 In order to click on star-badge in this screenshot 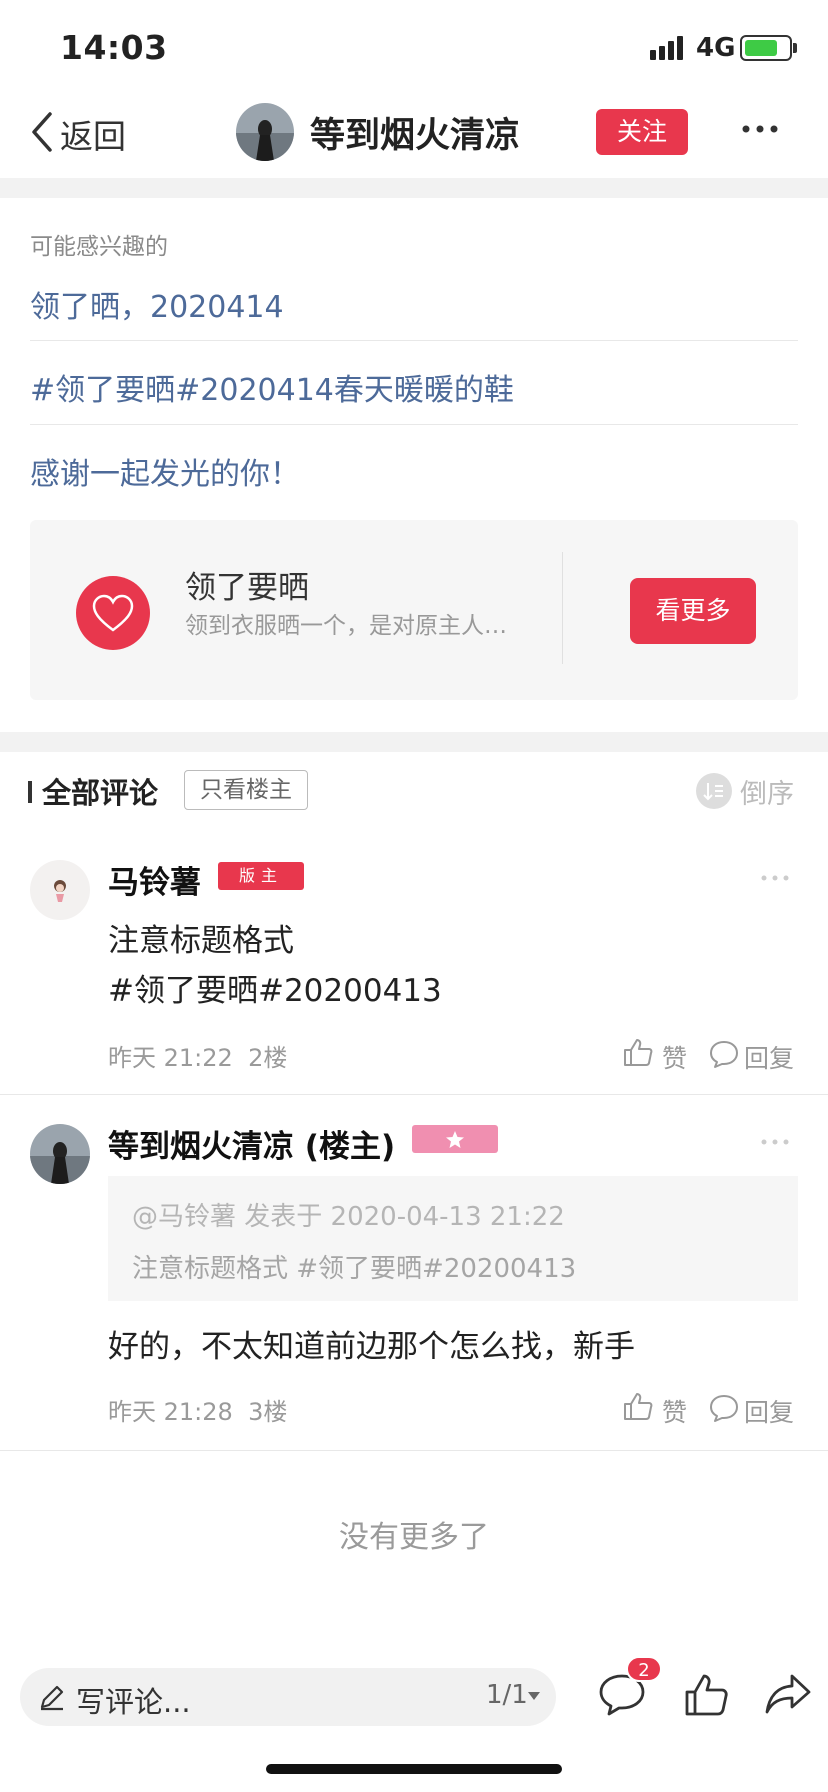, I will do `click(455, 1139)`.